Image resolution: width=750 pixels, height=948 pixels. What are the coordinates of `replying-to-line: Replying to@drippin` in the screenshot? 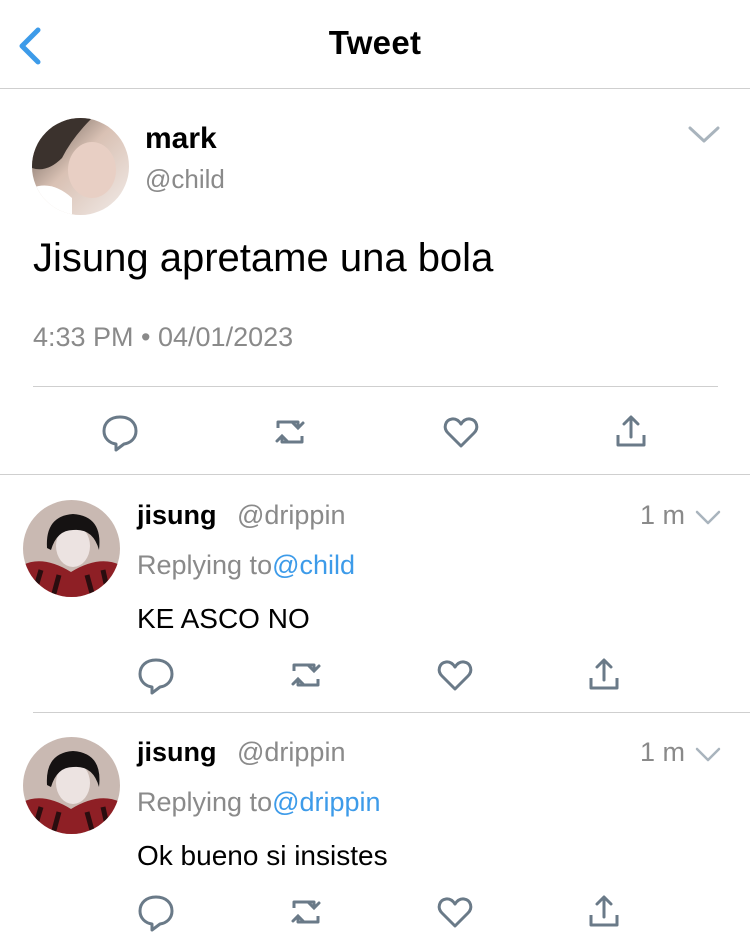 It's located at (259, 802).